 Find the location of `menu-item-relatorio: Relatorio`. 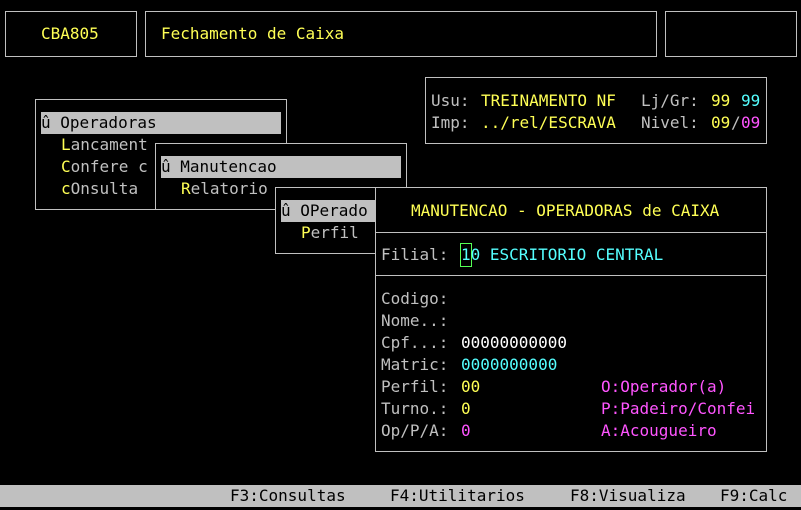

menu-item-relatorio: Relatorio is located at coordinates (224, 189).